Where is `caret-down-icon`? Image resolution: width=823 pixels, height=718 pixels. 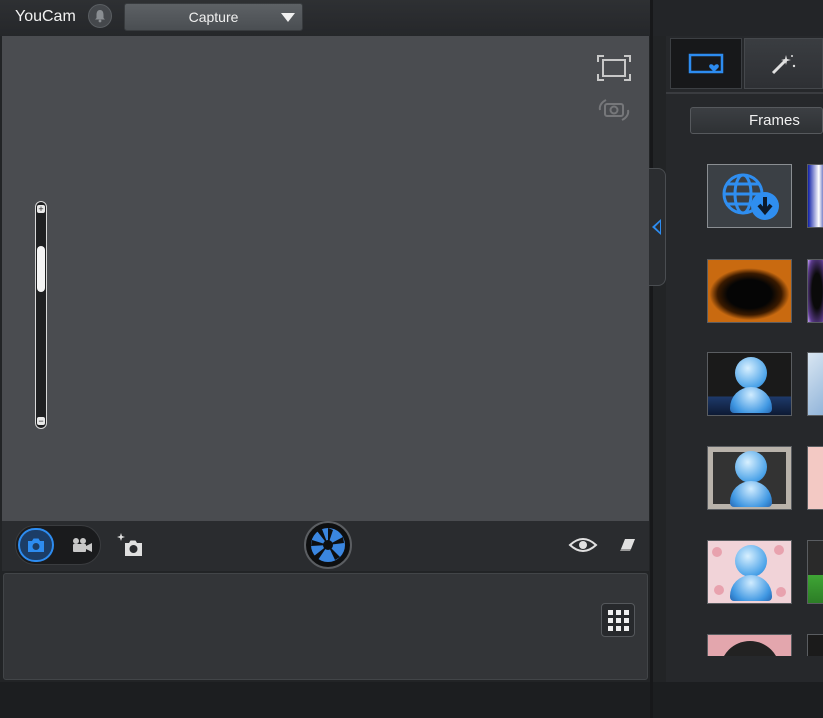
caret-down-icon is located at coordinates (288, 17).